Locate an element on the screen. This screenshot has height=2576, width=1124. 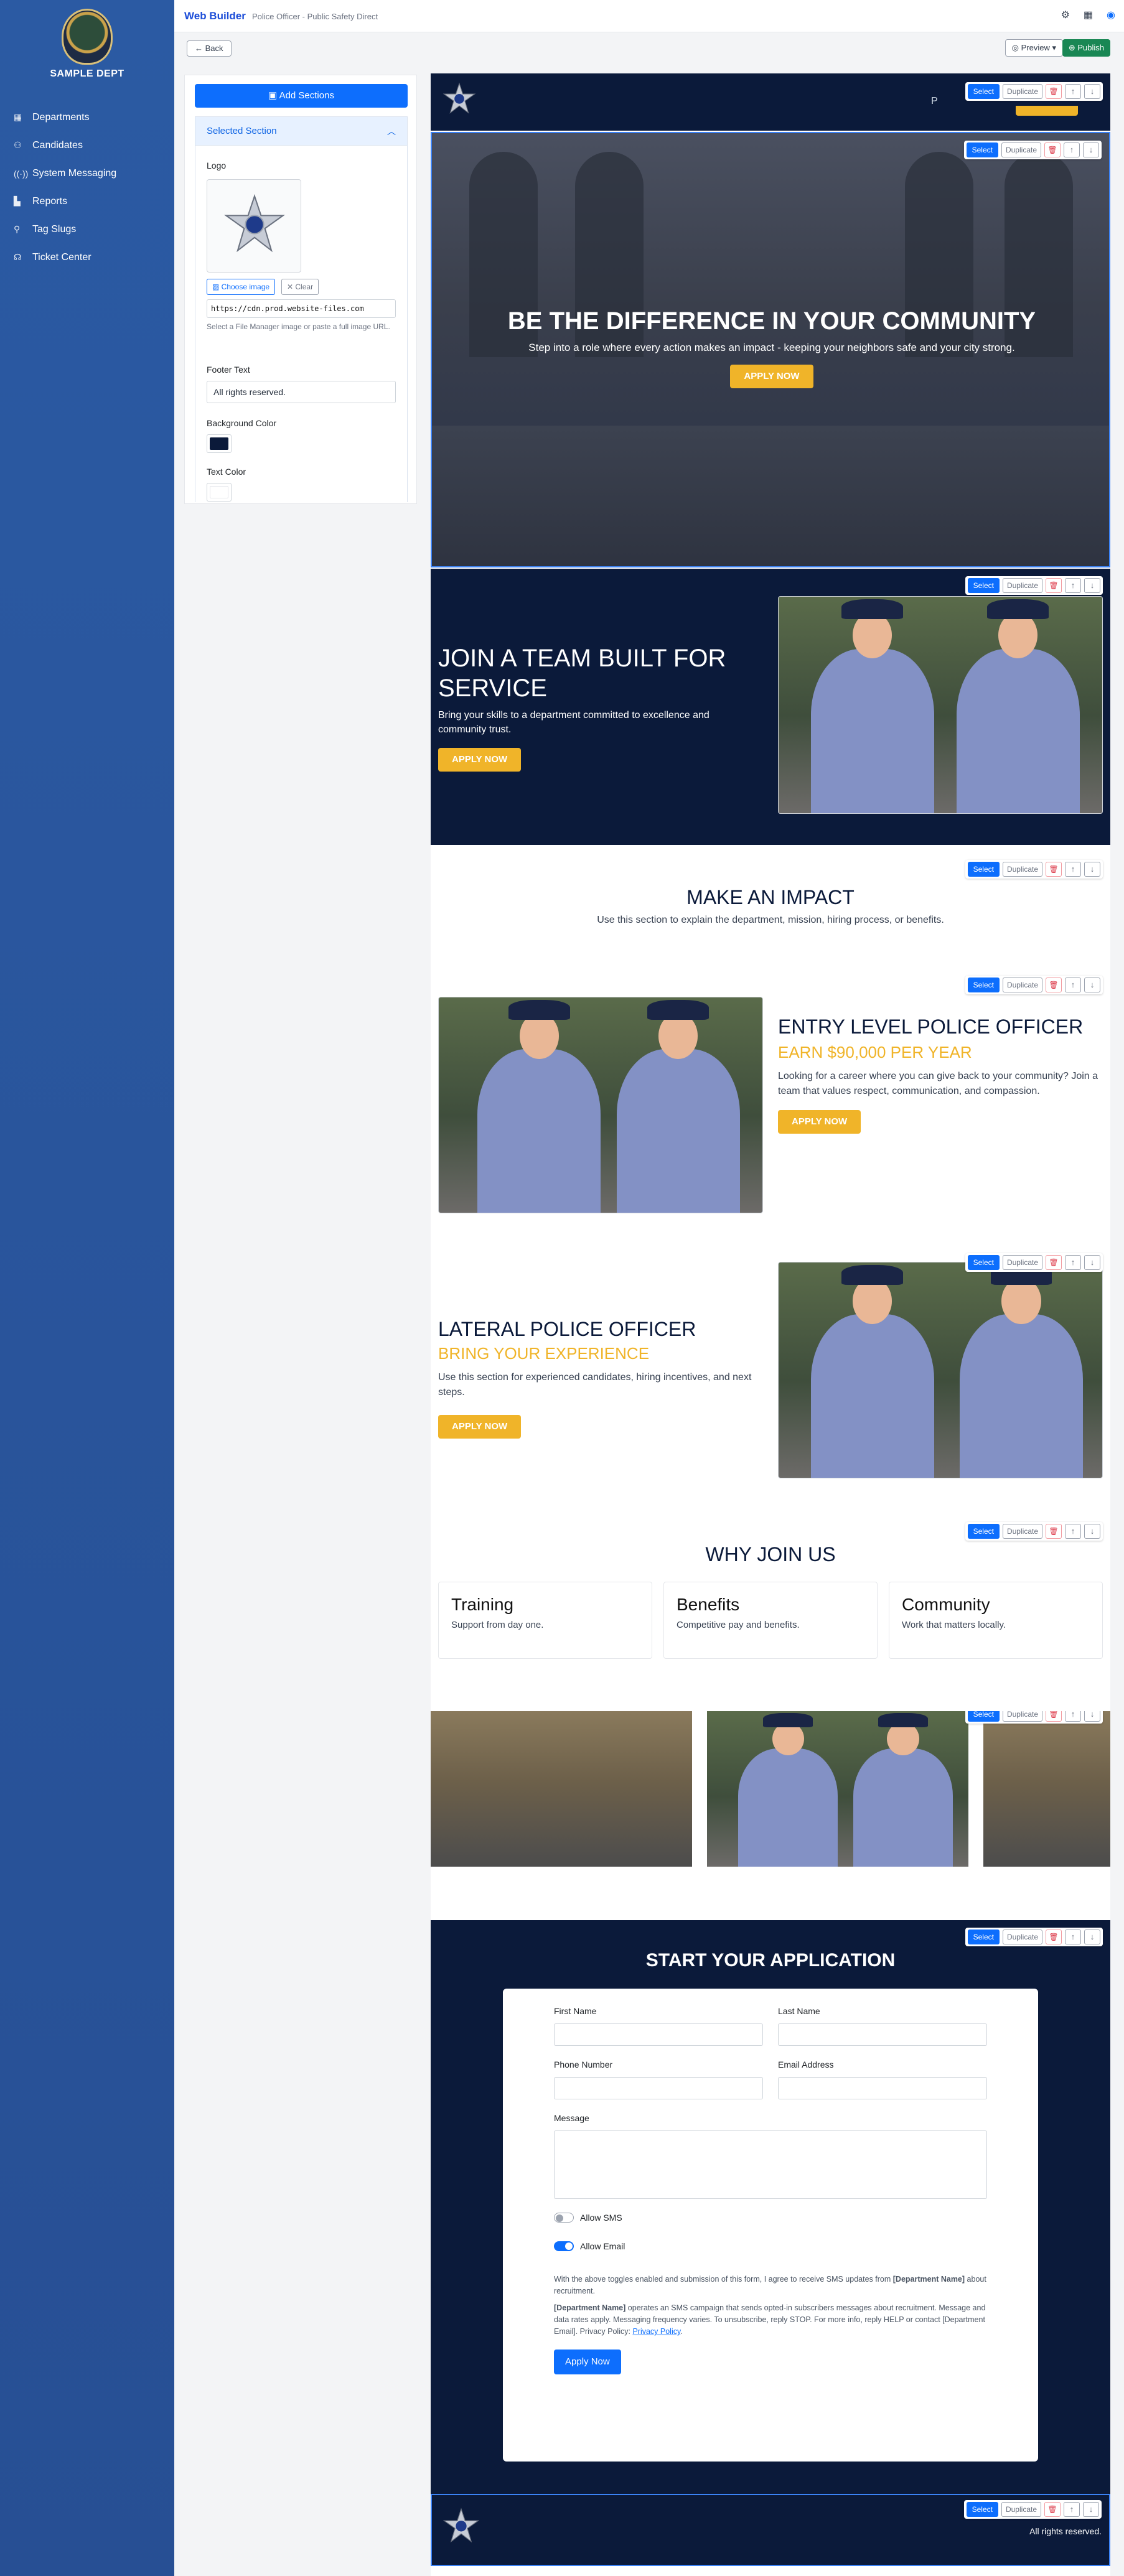
phone-field is located at coordinates (659, 2088).